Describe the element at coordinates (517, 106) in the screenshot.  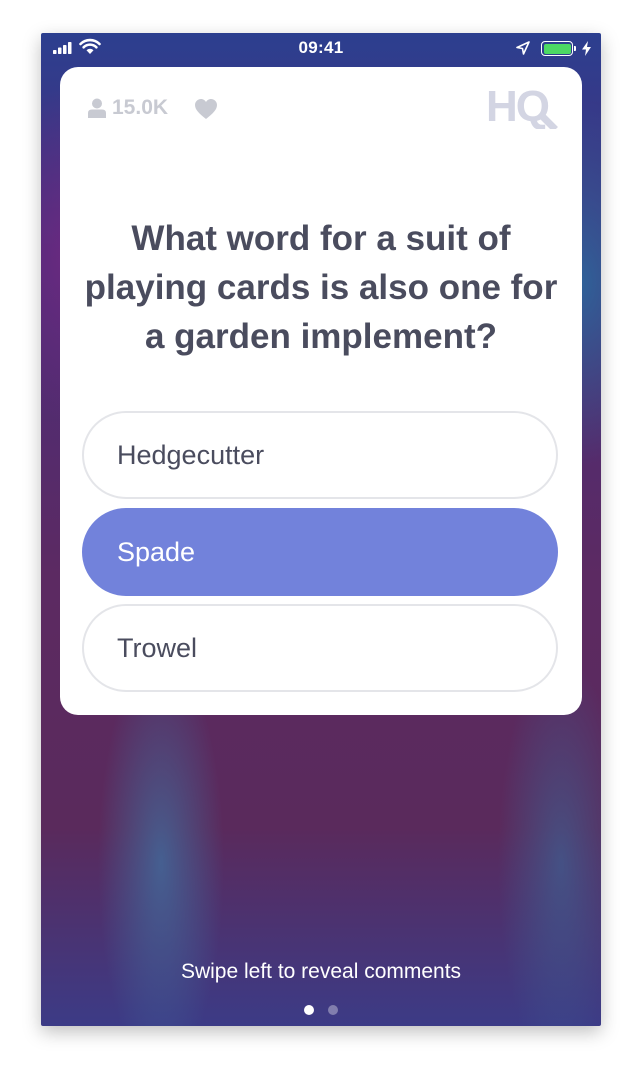
I see `hq-logo-text: HQ` at that location.